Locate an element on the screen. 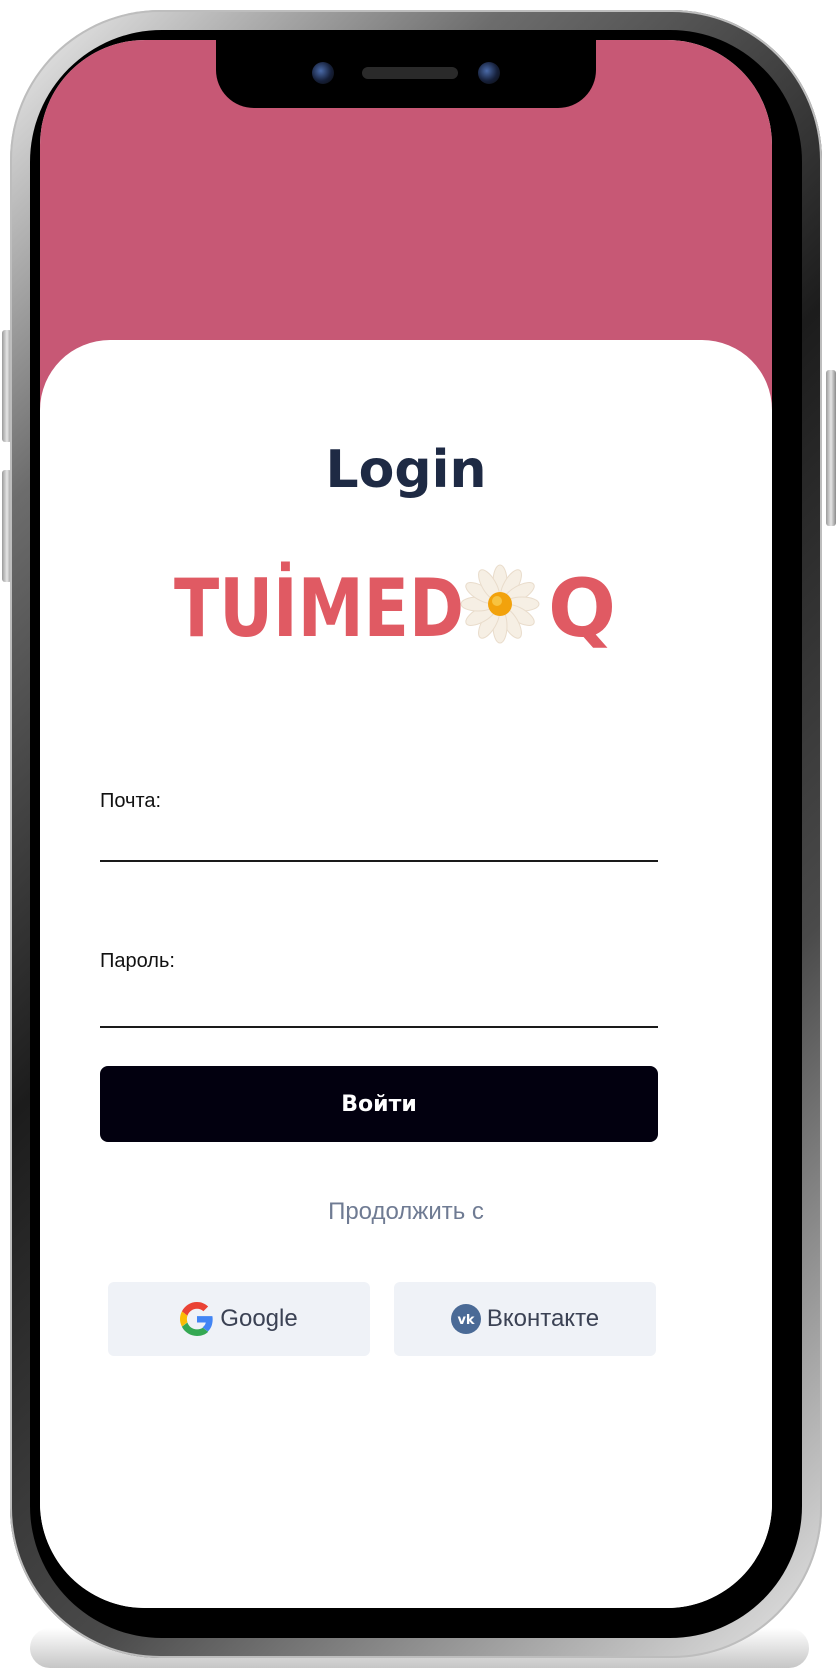 The image size is (839, 1668). password-label: Пароль: is located at coordinates (137, 961).